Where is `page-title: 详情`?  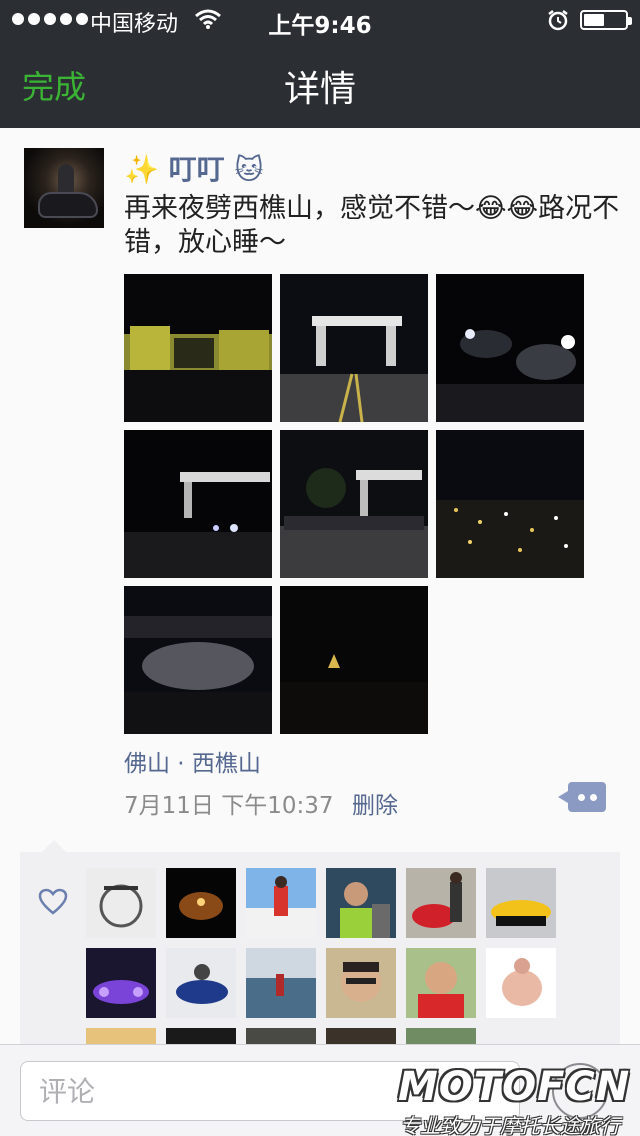
page-title: 详情 is located at coordinates (319, 89).